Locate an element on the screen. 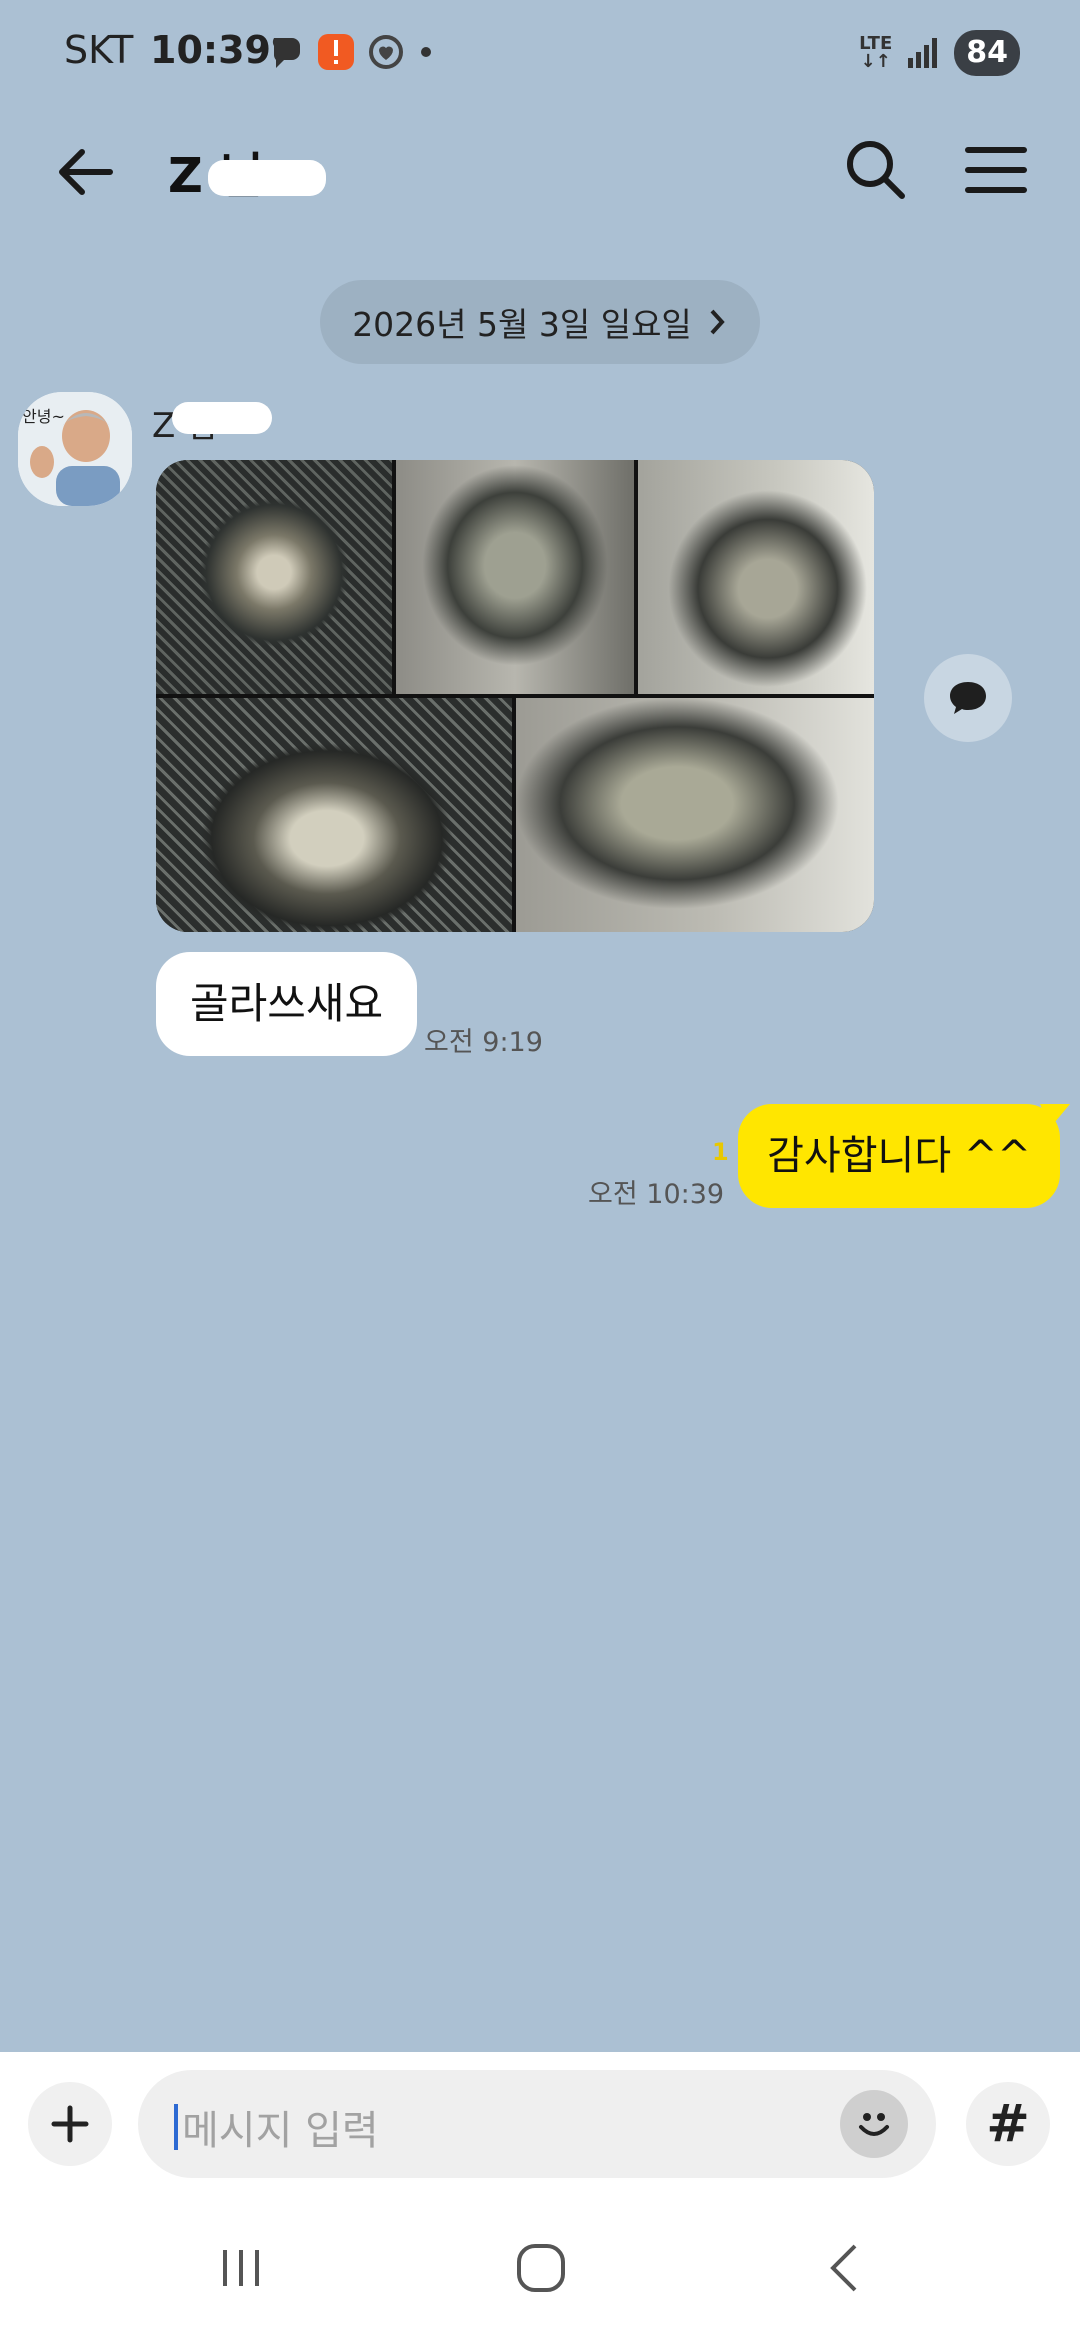  recent-apps-button is located at coordinates (241, 2268).